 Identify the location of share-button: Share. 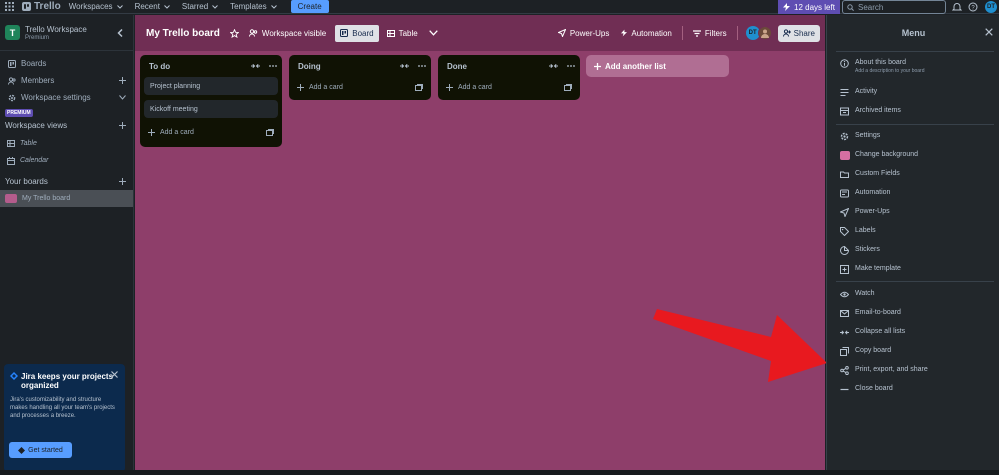
(798, 33).